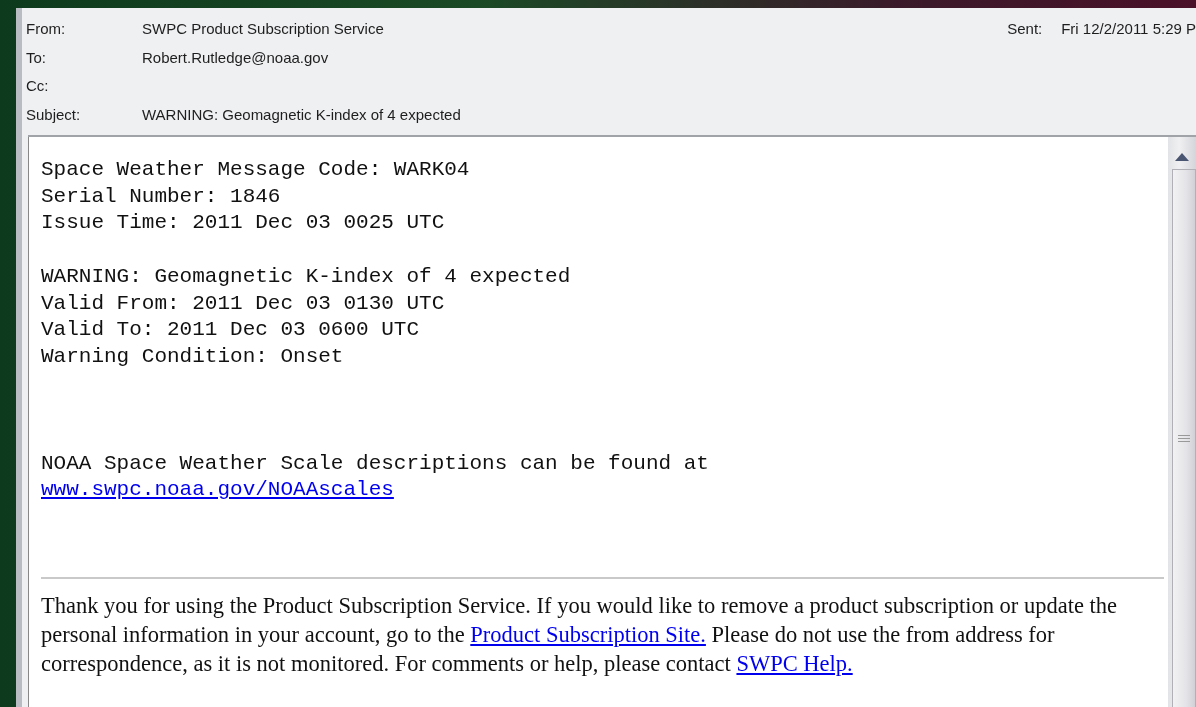 The image size is (1196, 707). What do you see at coordinates (588, 634) in the screenshot?
I see `link: Product Subscription Site.` at bounding box center [588, 634].